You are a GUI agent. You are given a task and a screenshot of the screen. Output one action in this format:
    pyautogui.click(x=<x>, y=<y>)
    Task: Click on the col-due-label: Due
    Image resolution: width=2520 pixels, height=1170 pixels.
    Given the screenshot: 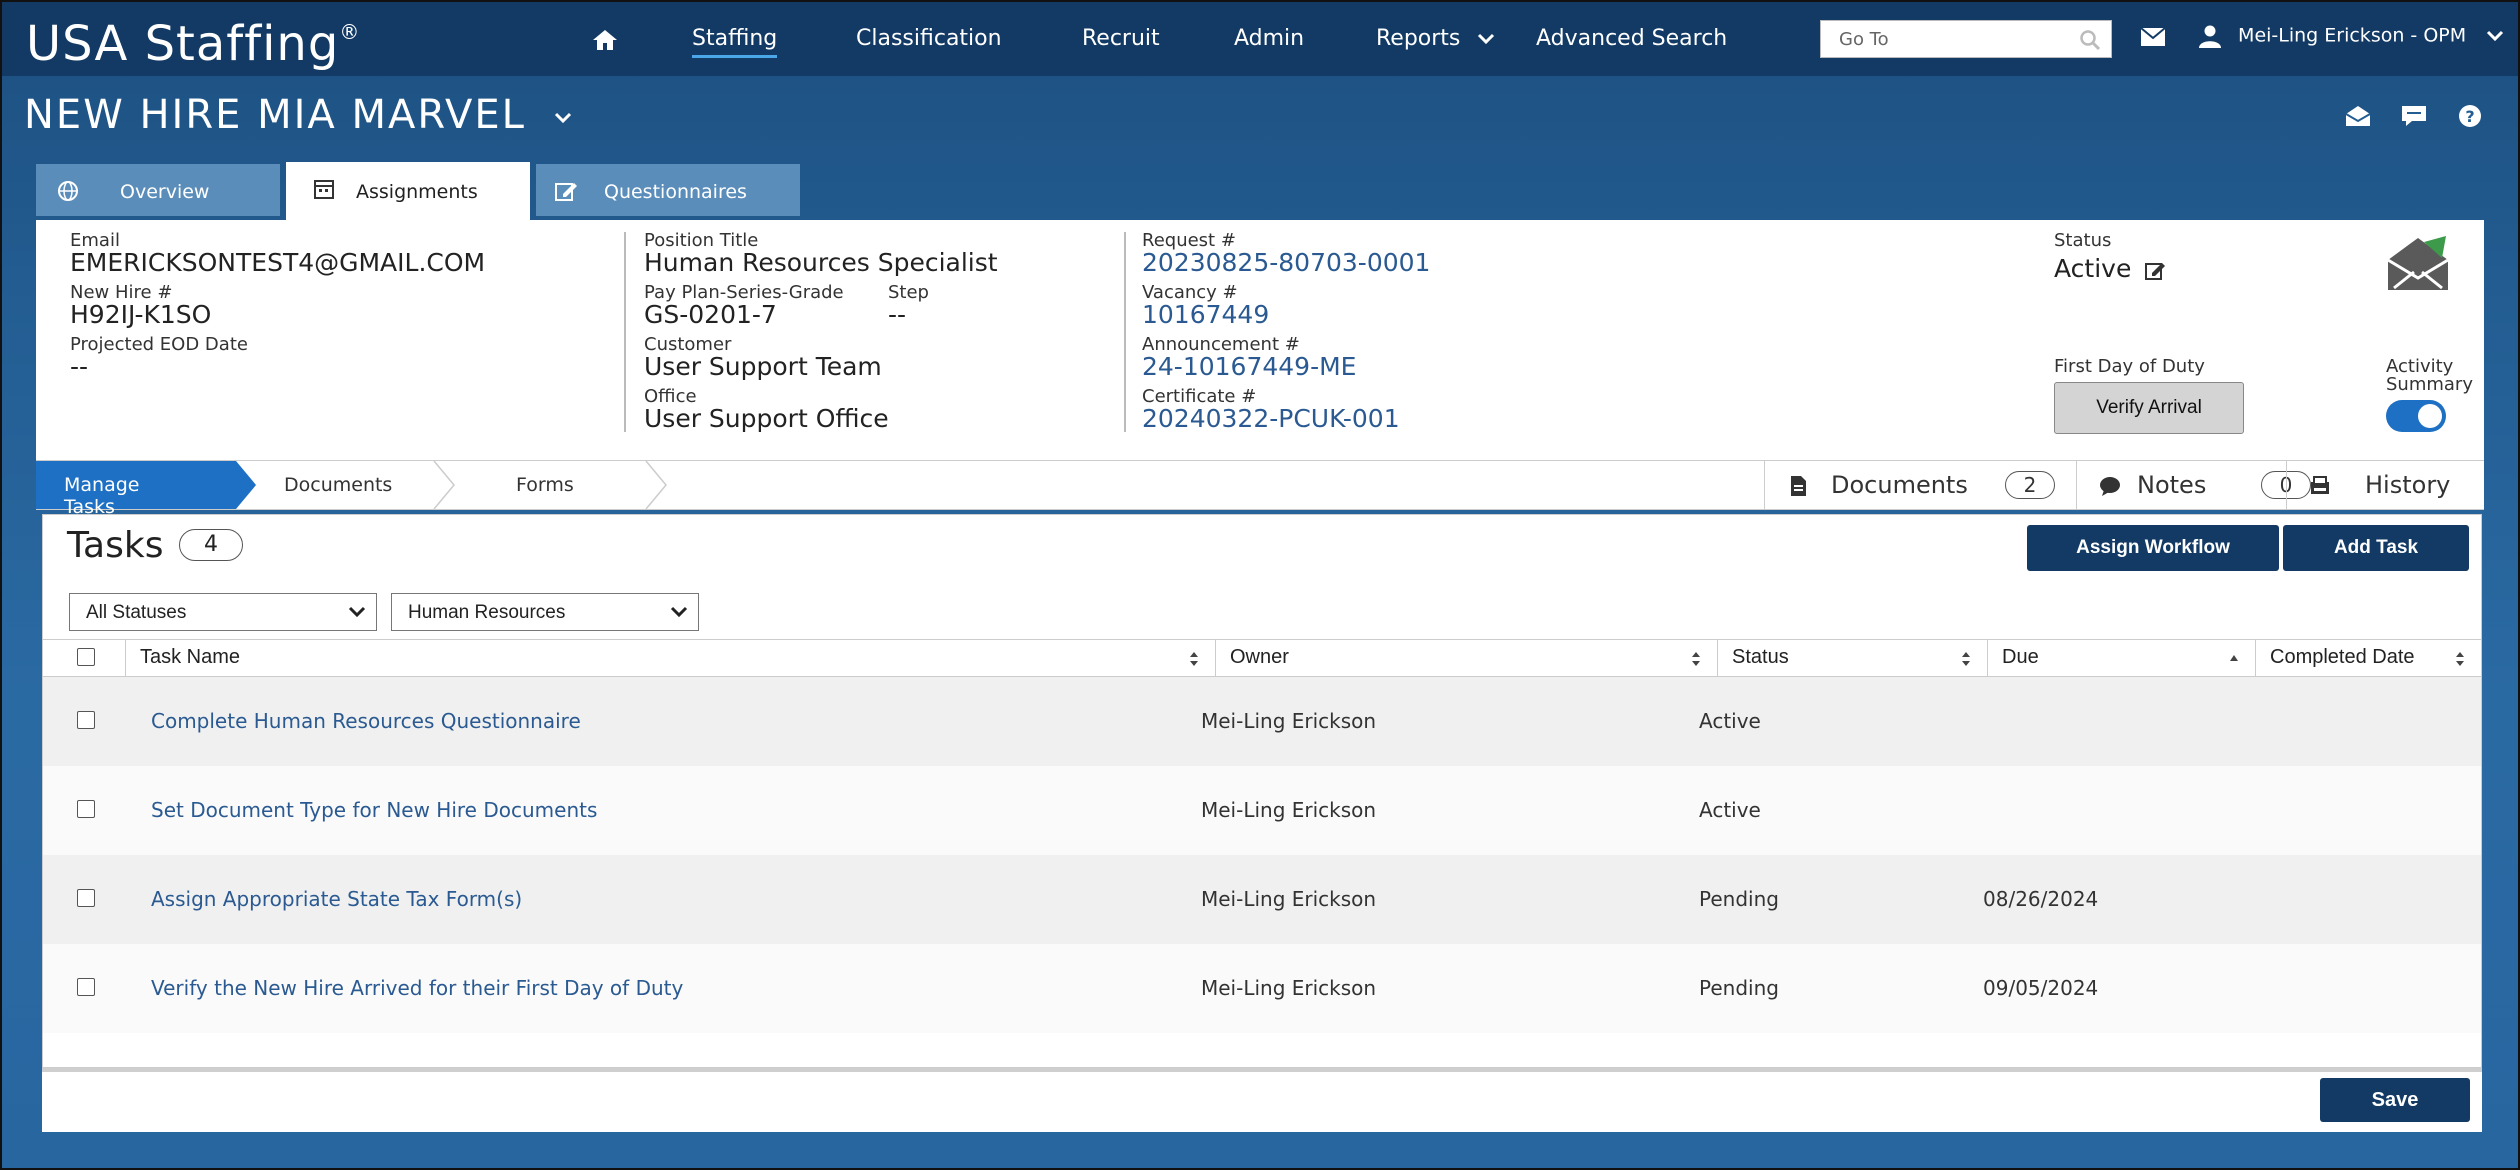 What is the action you would take?
    pyautogui.click(x=2020, y=657)
    